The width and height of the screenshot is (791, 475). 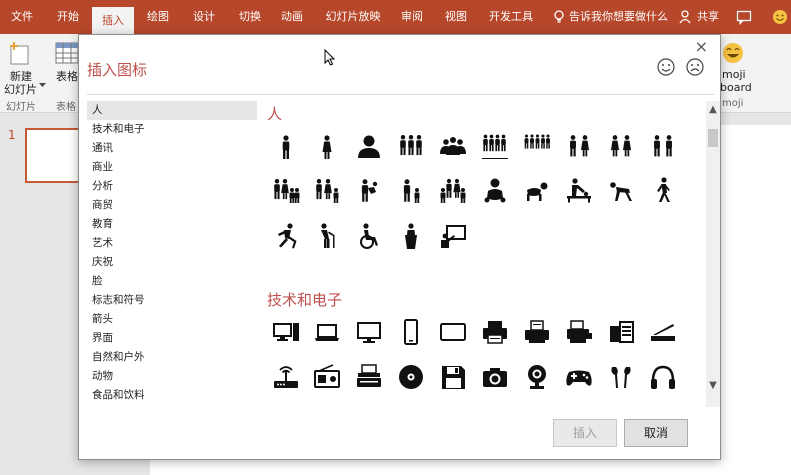 I want to click on smartphone-icon, so click(x=411, y=332).